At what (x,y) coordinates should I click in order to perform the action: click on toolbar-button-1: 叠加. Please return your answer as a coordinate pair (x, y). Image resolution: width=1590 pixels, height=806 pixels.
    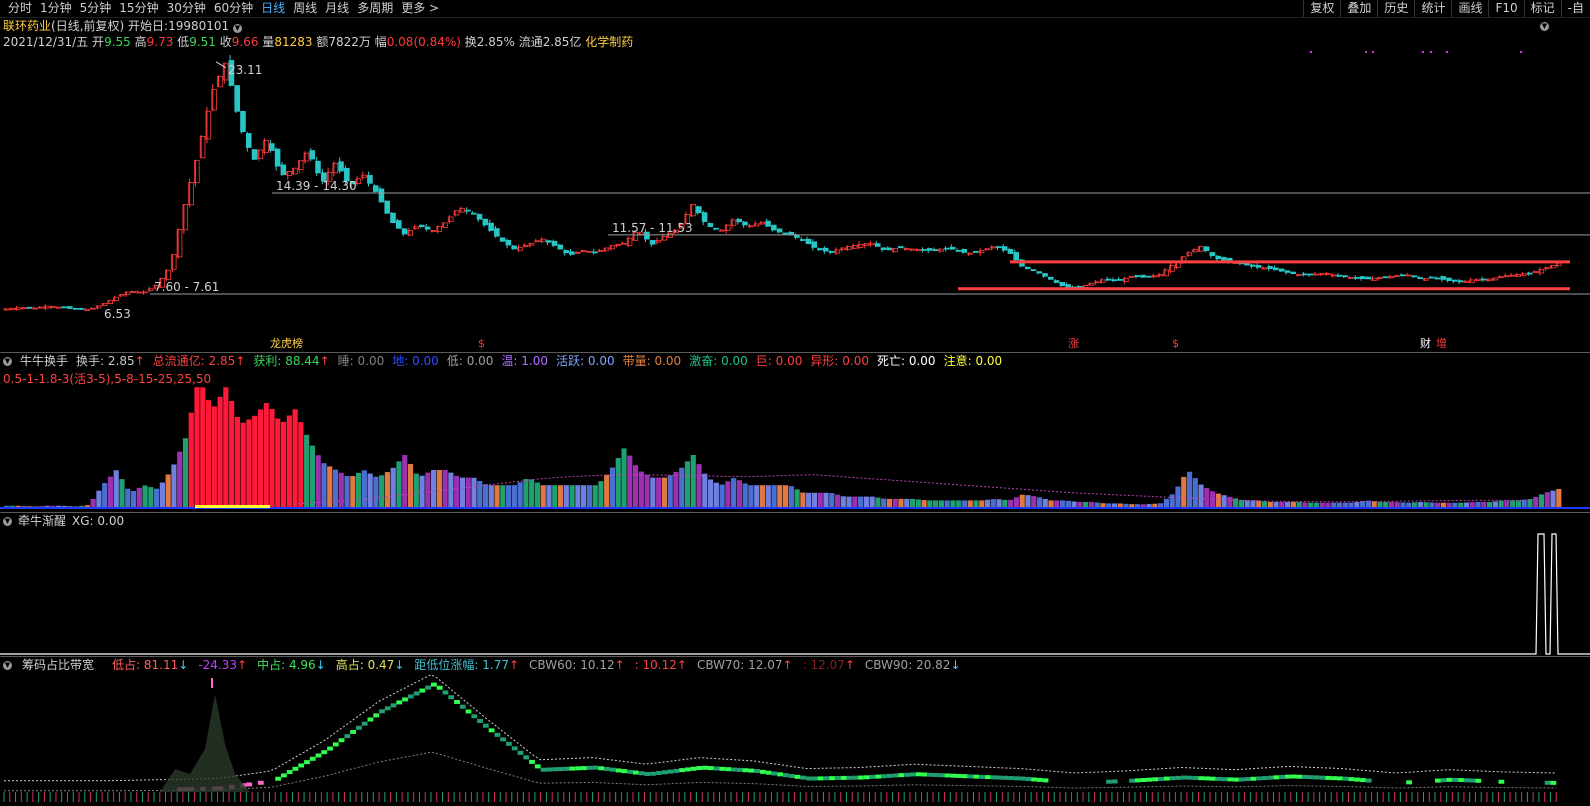
    Looking at the image, I should click on (1358, 8).